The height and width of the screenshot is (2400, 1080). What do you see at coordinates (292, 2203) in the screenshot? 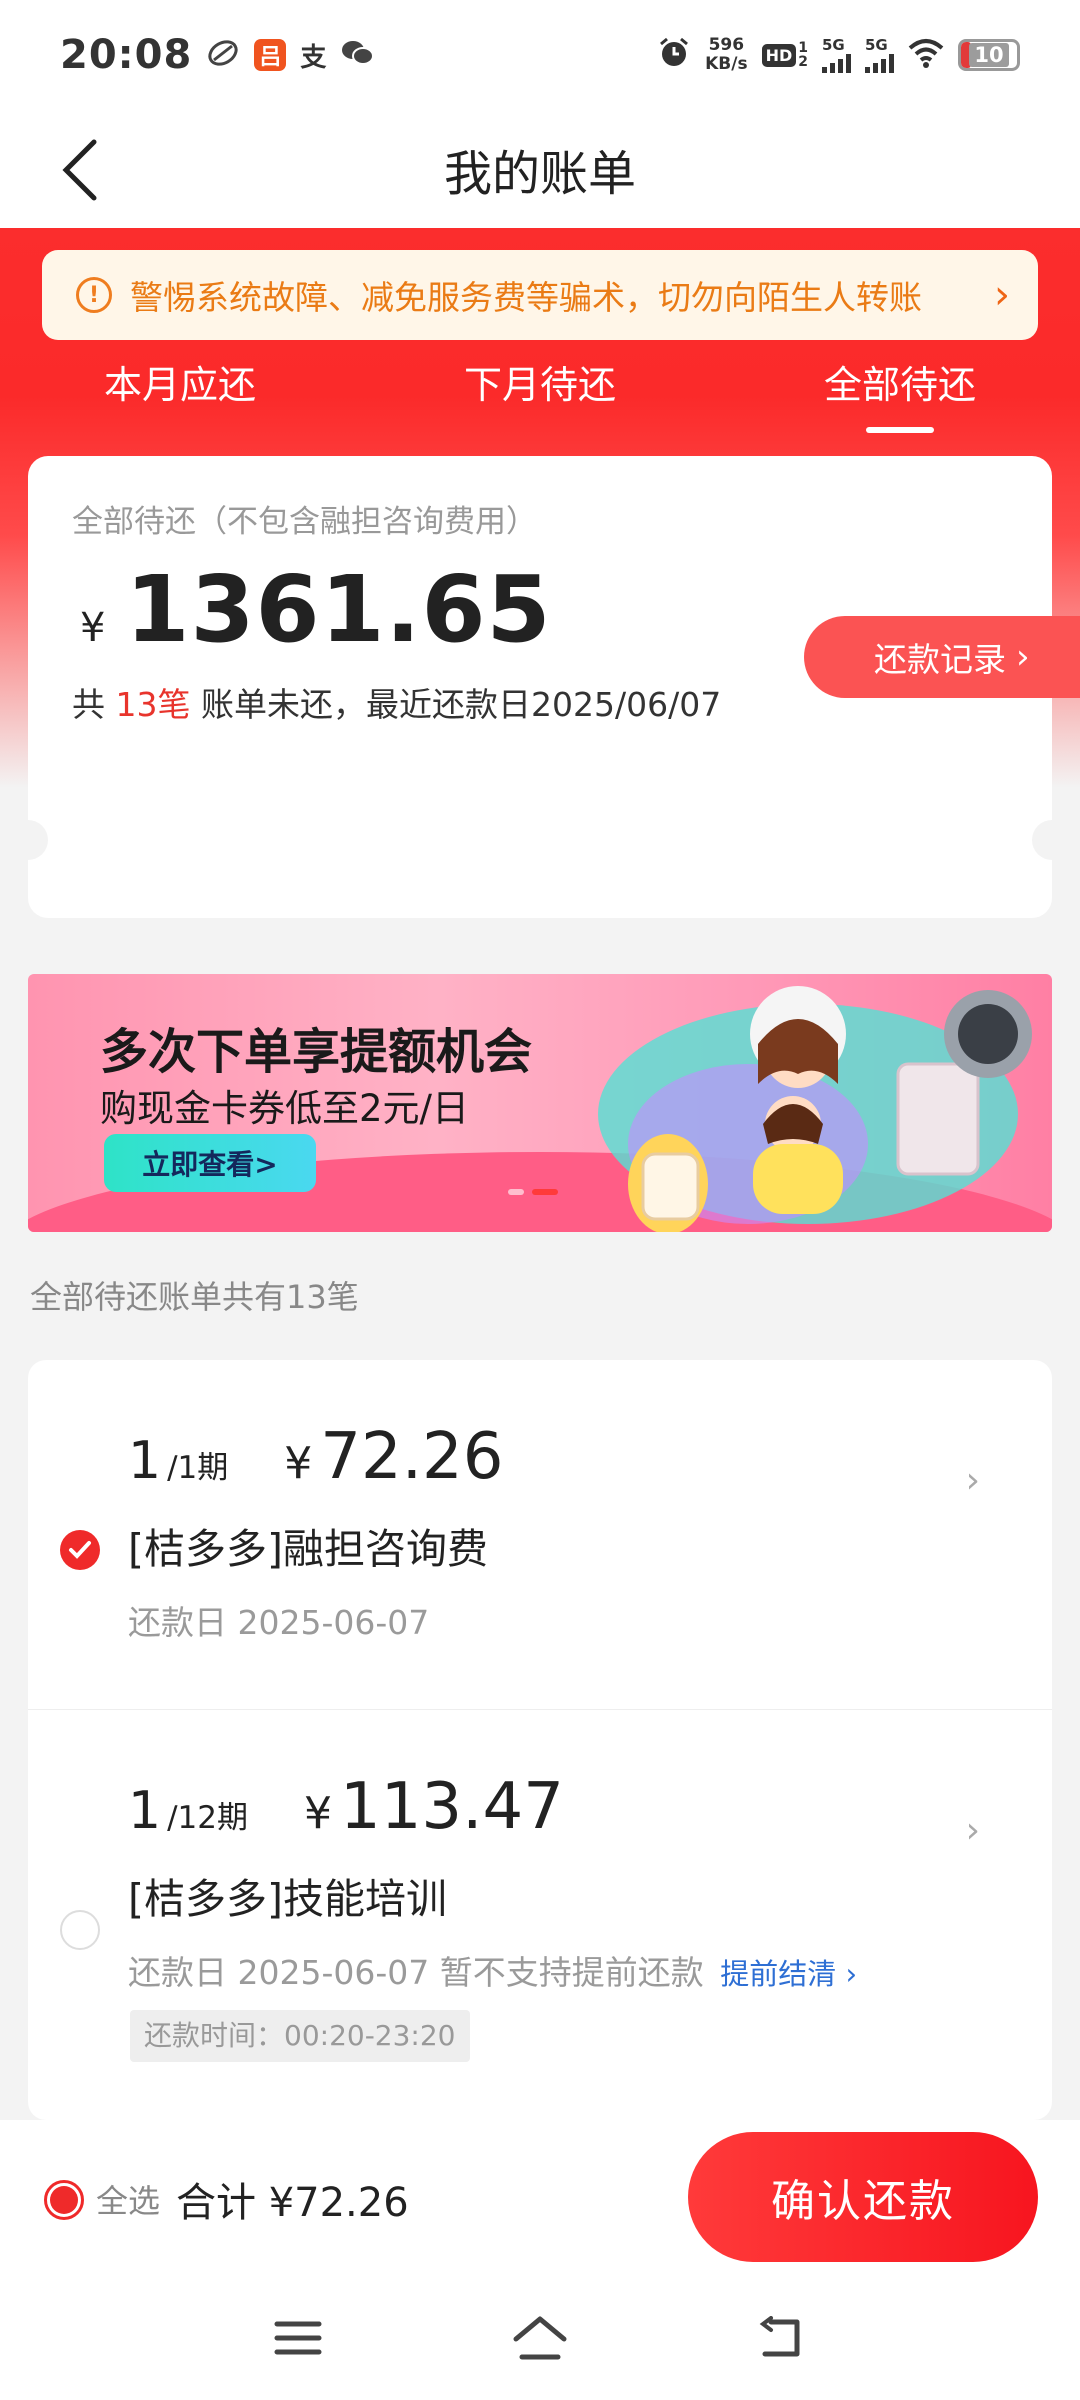
I see `total-amount: 合计 ¥72.26` at bounding box center [292, 2203].